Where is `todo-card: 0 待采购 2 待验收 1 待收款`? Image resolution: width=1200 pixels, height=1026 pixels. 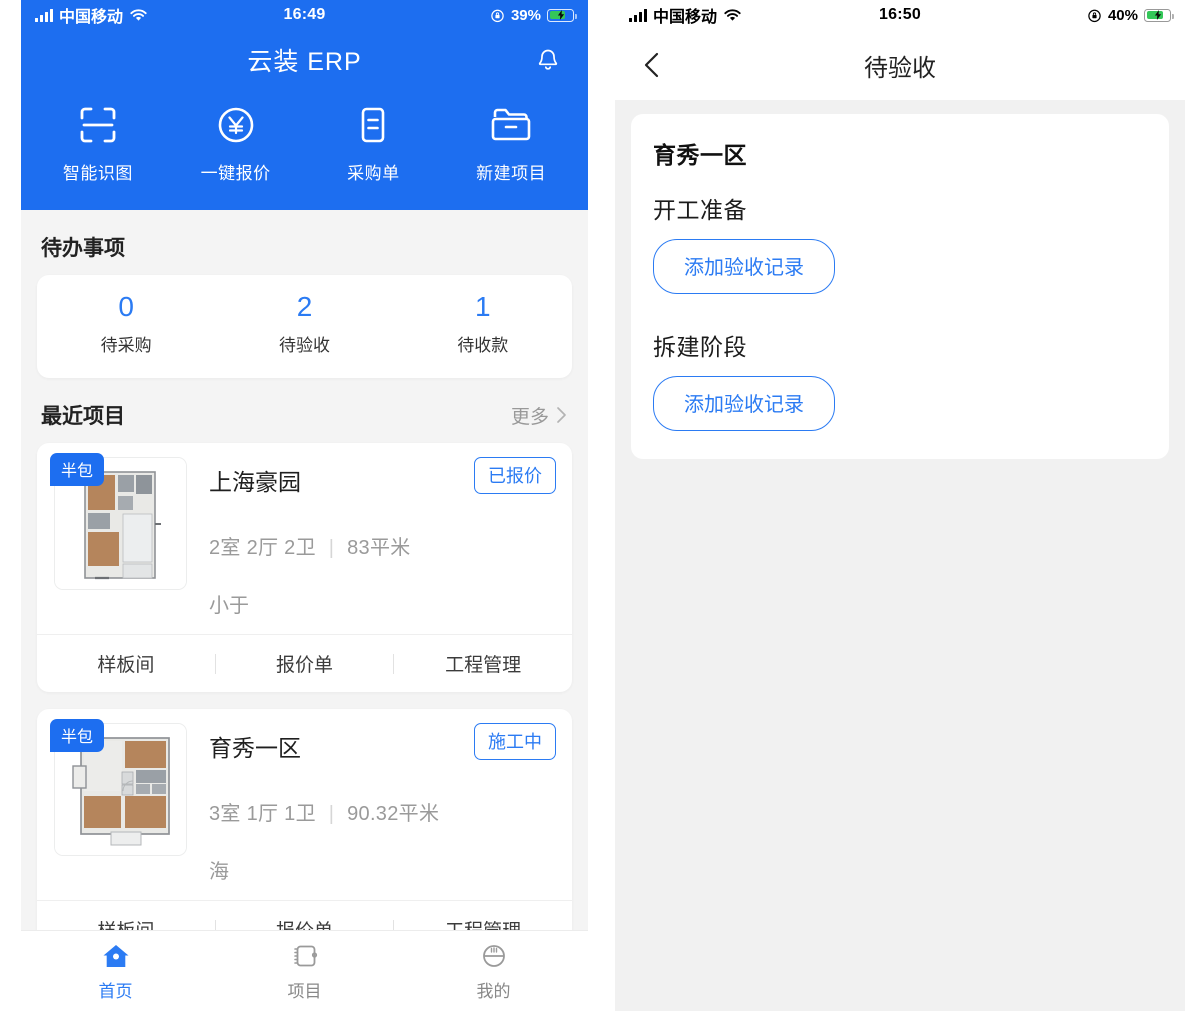 todo-card: 0 待采购 2 待验收 1 待收款 is located at coordinates (304, 326).